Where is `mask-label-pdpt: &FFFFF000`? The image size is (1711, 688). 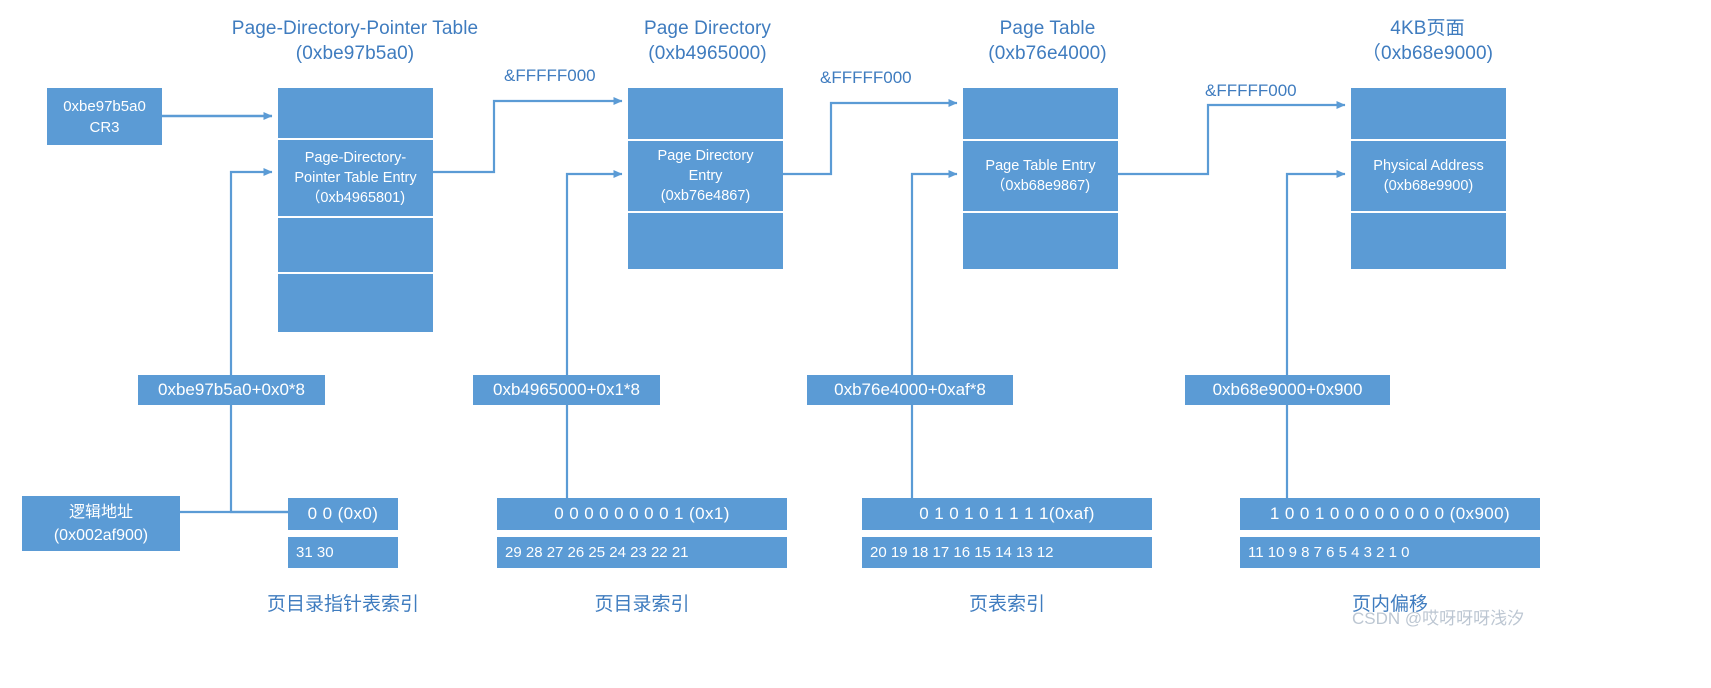 mask-label-pdpt: &FFFFF000 is located at coordinates (550, 75).